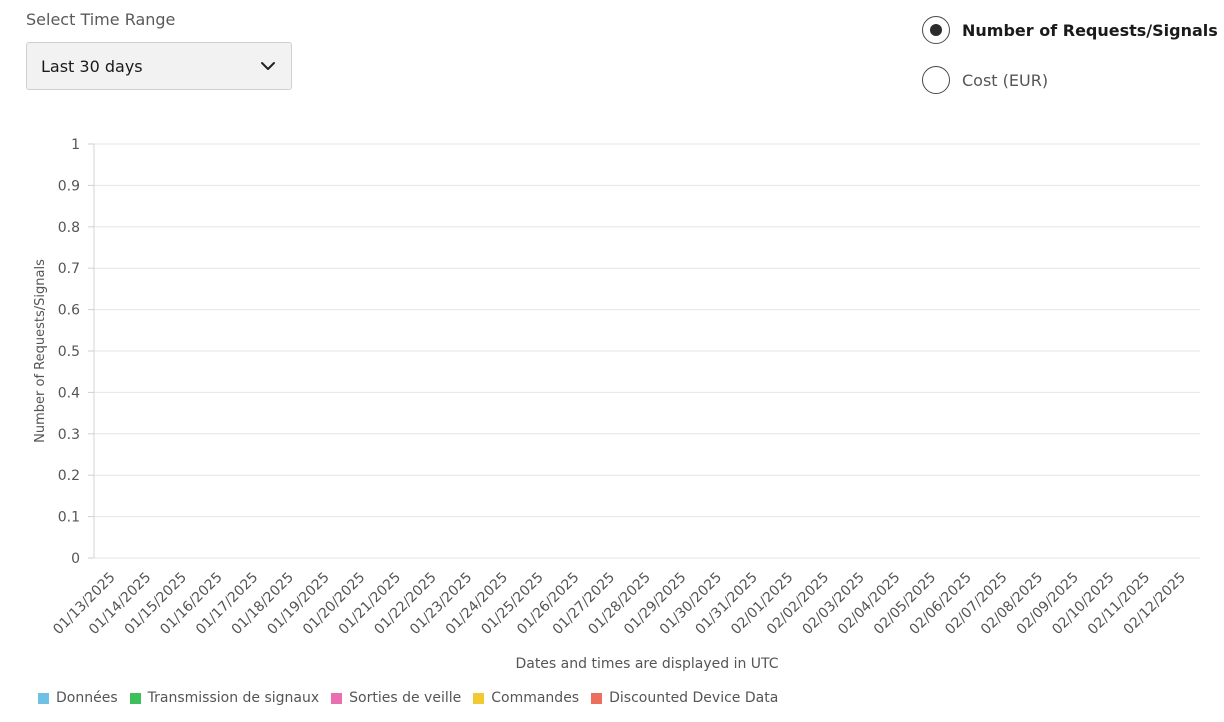  What do you see at coordinates (69, 476) in the screenshot?
I see `y-tick-label: 0.2` at bounding box center [69, 476].